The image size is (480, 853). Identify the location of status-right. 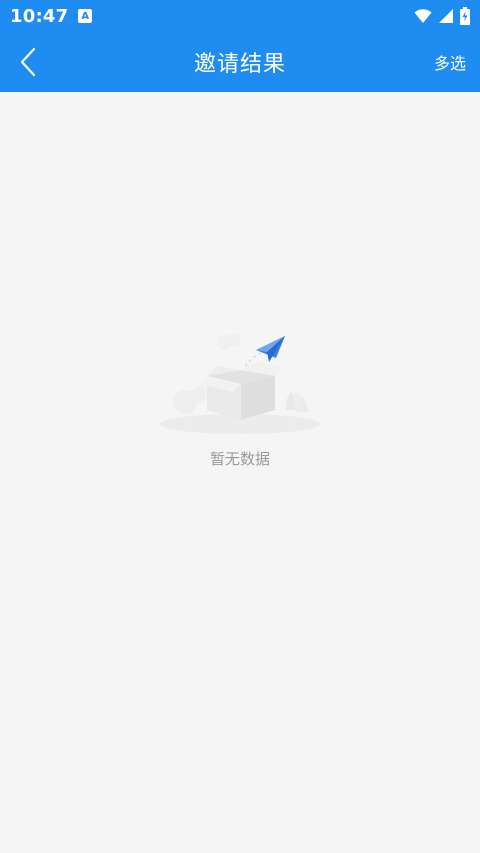
(442, 16).